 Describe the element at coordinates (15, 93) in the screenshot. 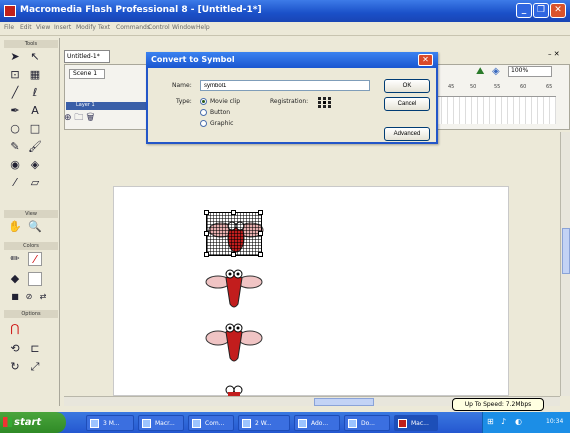

I see `line-tool-icon: ╱` at that location.